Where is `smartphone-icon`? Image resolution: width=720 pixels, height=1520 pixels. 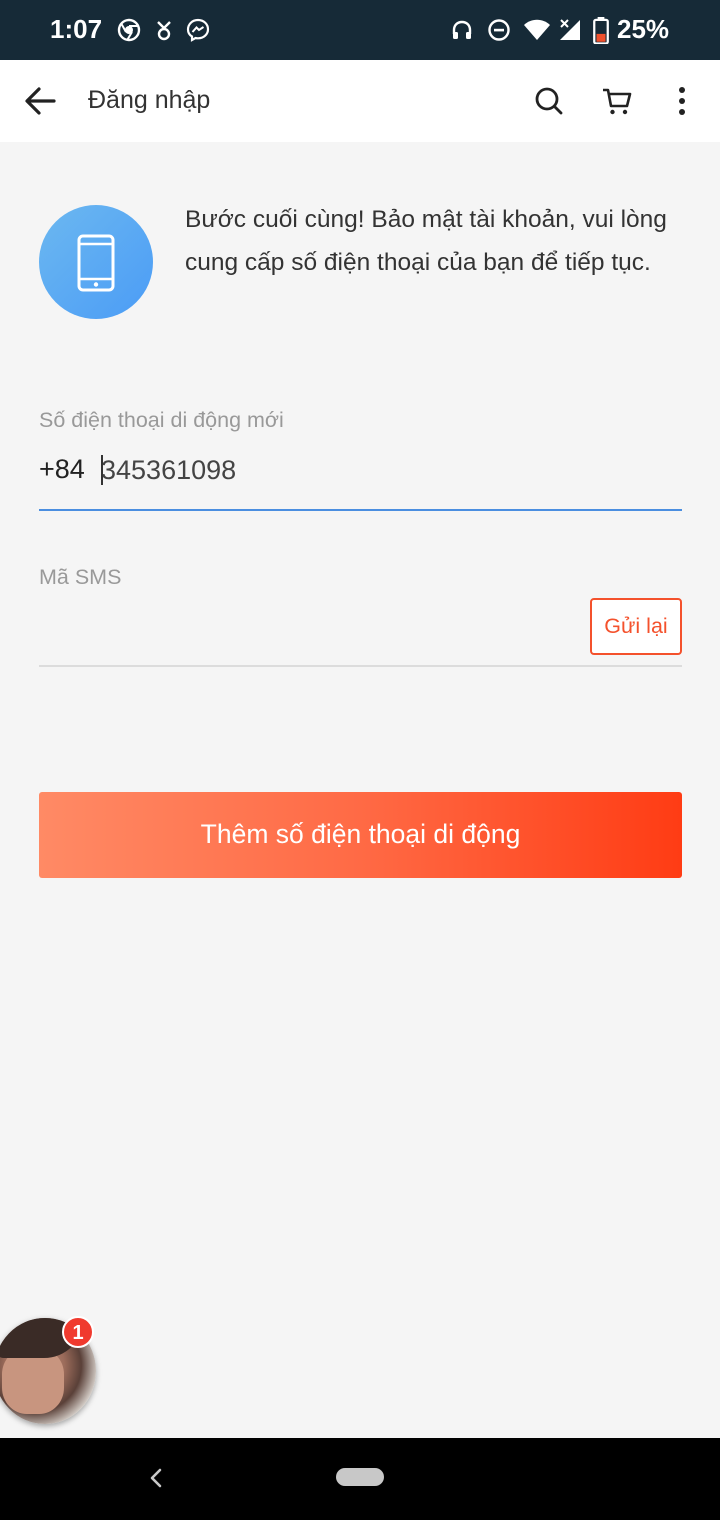 smartphone-icon is located at coordinates (96, 263).